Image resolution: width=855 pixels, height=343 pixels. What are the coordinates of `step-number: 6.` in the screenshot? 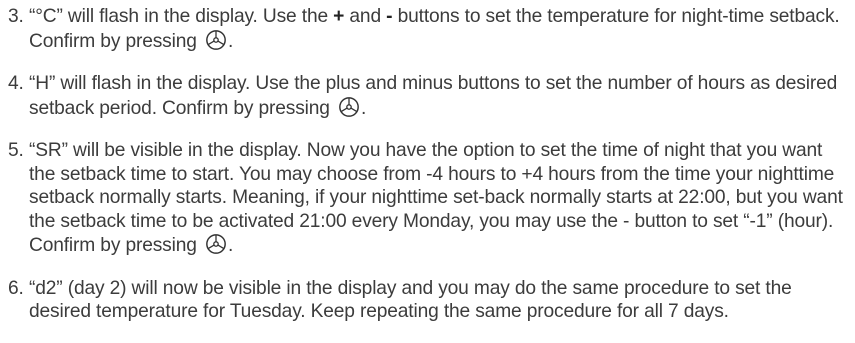 It's located at (16, 288).